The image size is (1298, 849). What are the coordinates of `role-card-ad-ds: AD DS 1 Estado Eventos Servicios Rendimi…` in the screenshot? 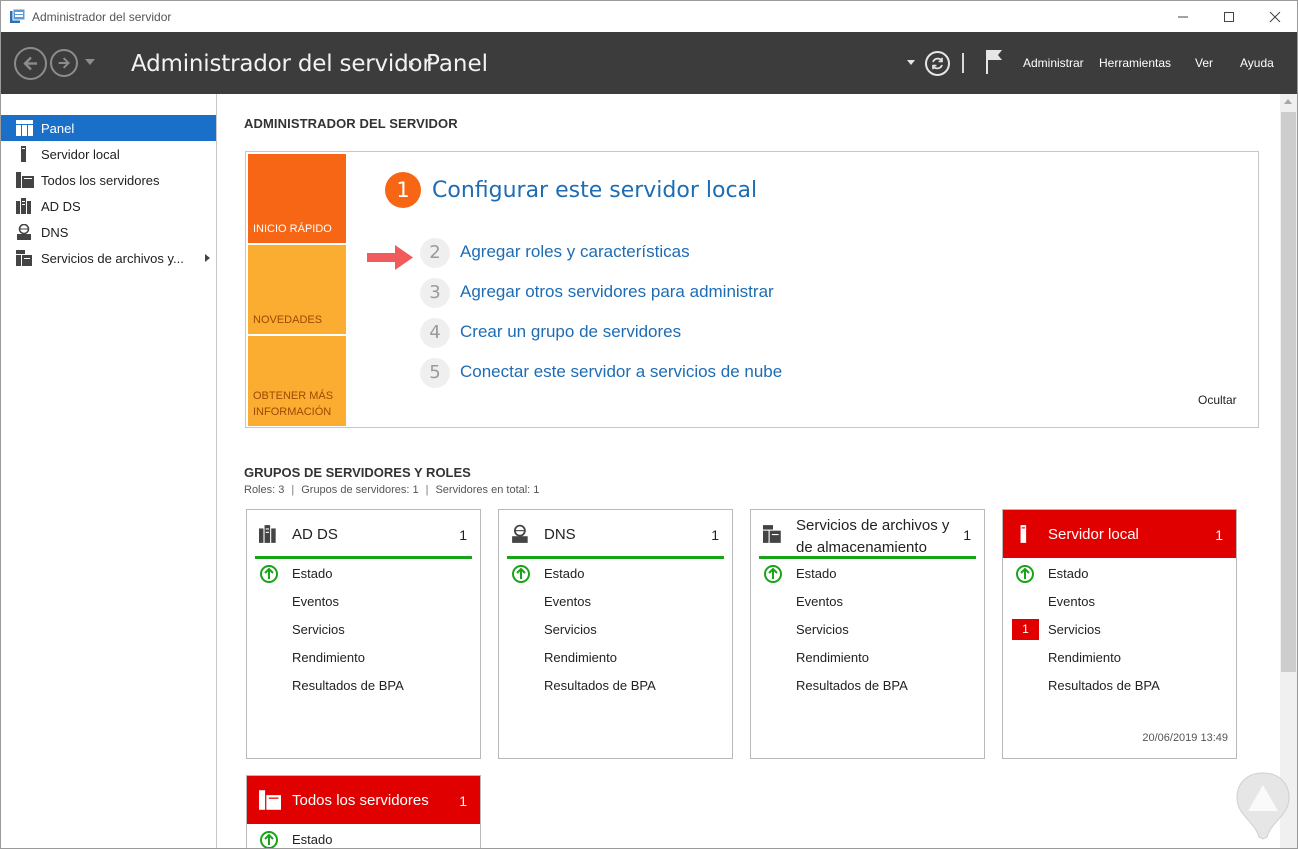 It's located at (363, 634).